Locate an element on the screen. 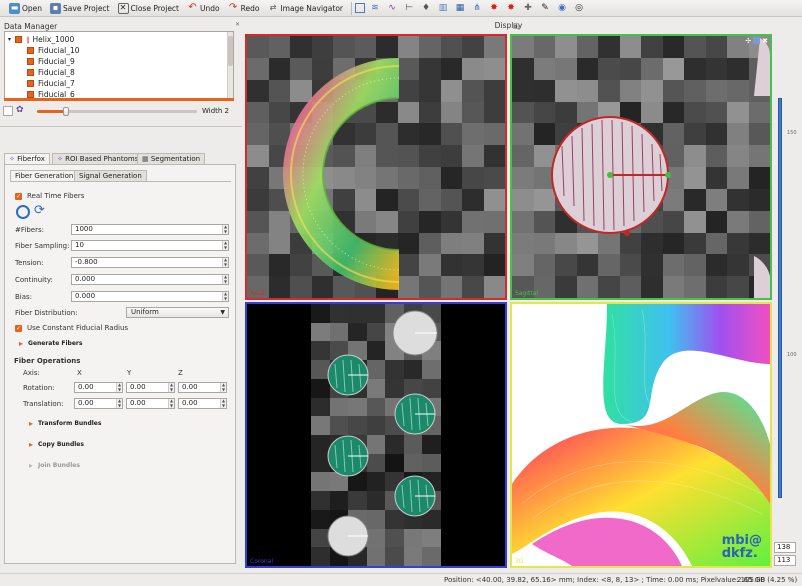  copy-bundles-button: ▸ Copy Bundles is located at coordinates (56, 444).